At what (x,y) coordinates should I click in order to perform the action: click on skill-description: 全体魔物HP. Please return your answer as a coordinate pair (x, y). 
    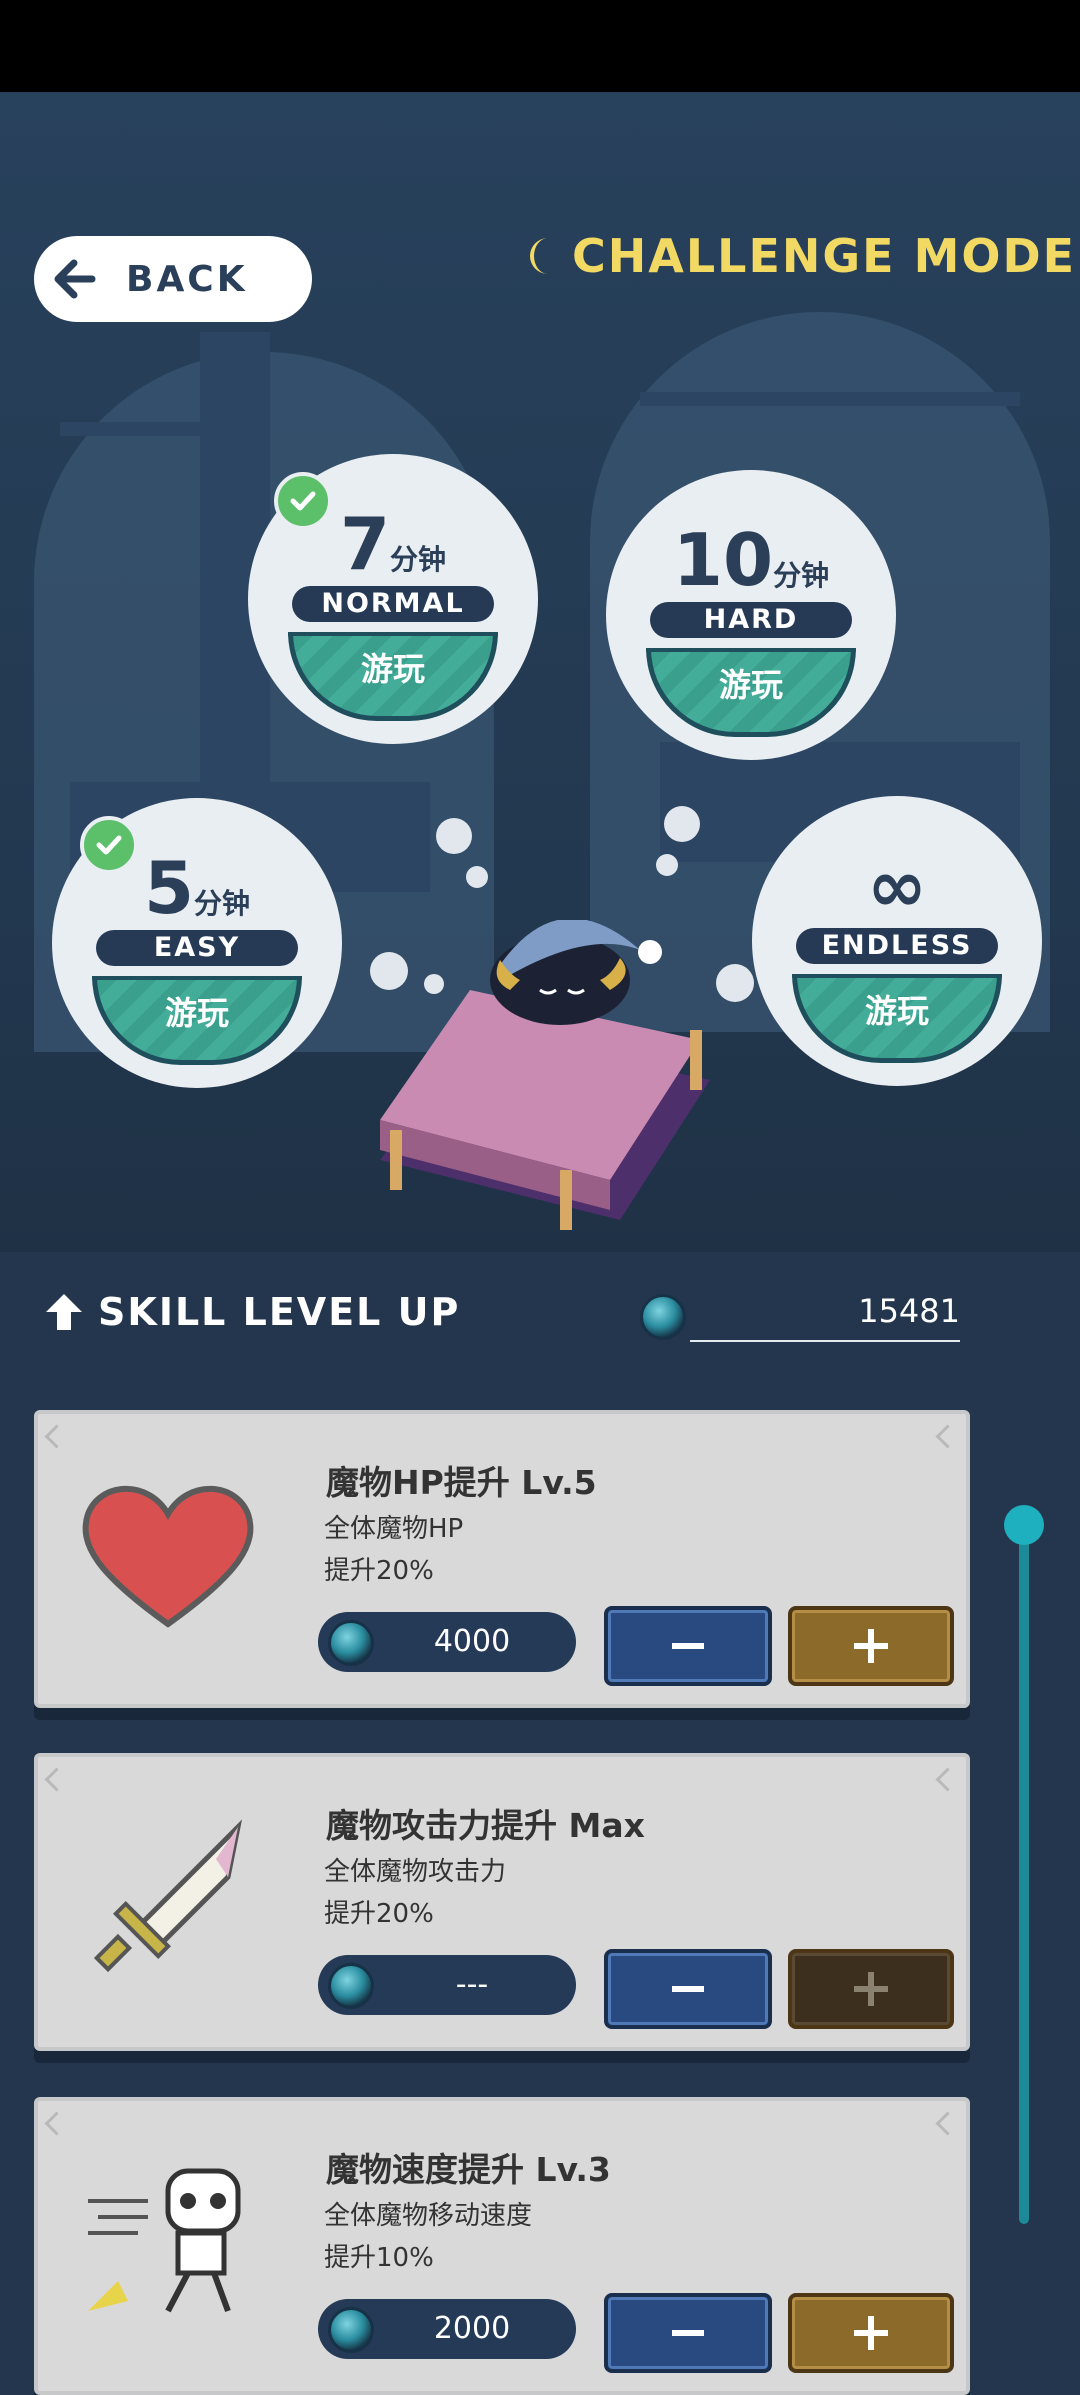
    Looking at the image, I should click on (394, 1529).